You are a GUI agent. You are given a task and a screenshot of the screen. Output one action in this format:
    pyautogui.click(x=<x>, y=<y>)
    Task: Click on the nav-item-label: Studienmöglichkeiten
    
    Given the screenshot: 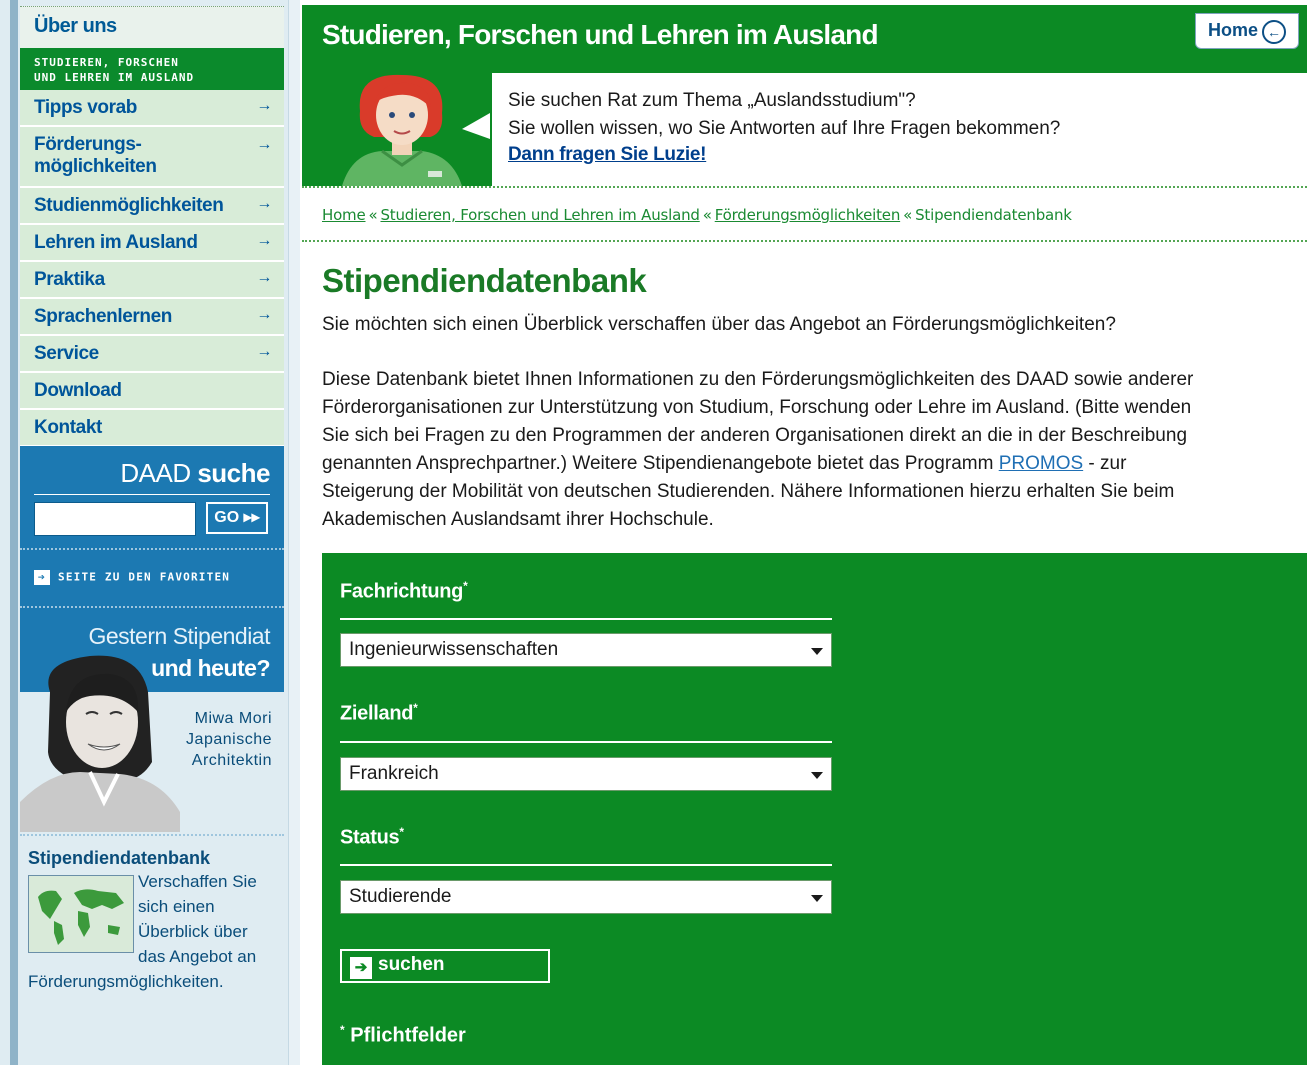 What is the action you would take?
    pyautogui.click(x=129, y=205)
    